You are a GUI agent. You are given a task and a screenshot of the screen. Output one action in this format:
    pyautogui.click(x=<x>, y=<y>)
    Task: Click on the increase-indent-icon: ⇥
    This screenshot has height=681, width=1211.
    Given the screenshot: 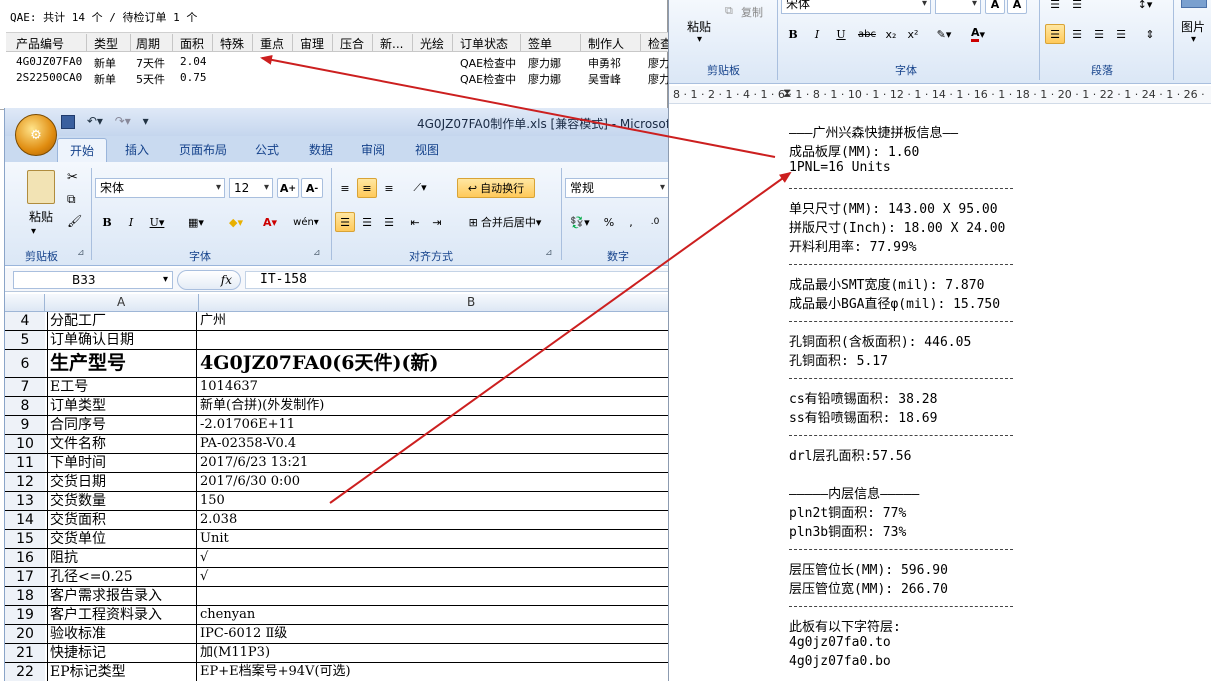 What is the action you would take?
    pyautogui.click(x=437, y=222)
    